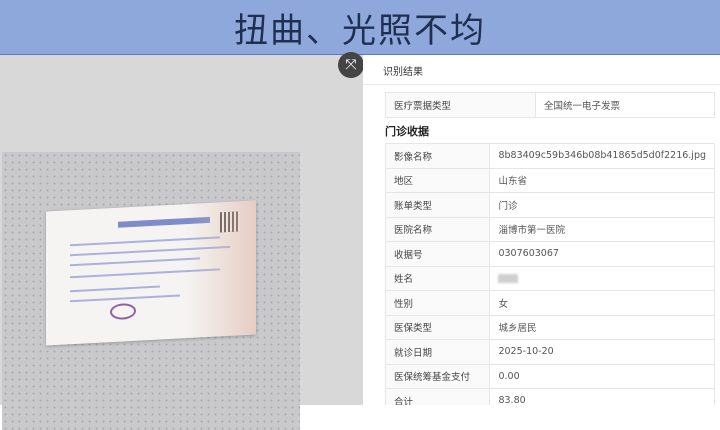 The image size is (720, 430). Describe the element at coordinates (602, 229) in the screenshot. I see `field-value: 淄博市第一医院` at that location.